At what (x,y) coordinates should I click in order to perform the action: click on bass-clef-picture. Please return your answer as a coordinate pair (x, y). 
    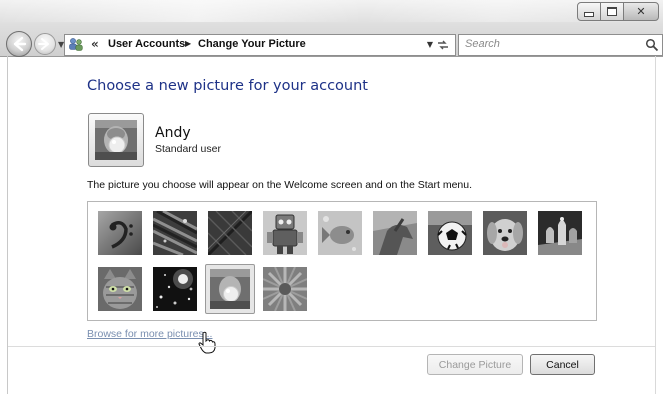
    Looking at the image, I should click on (120, 233).